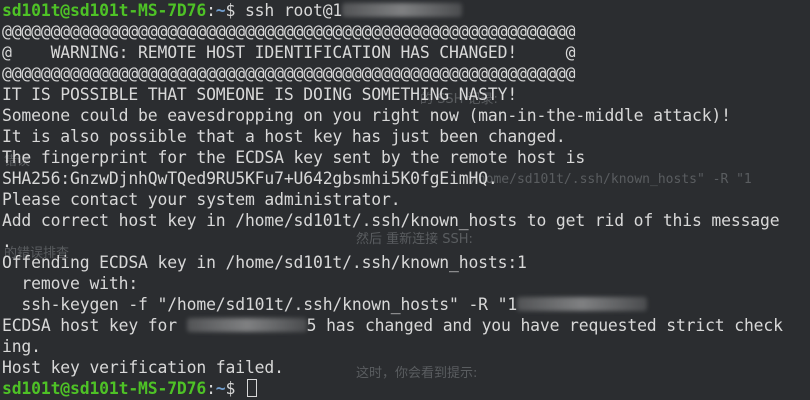 This screenshot has height=400, width=810. I want to click on output-line: Host key verification failed., so click(143, 367).